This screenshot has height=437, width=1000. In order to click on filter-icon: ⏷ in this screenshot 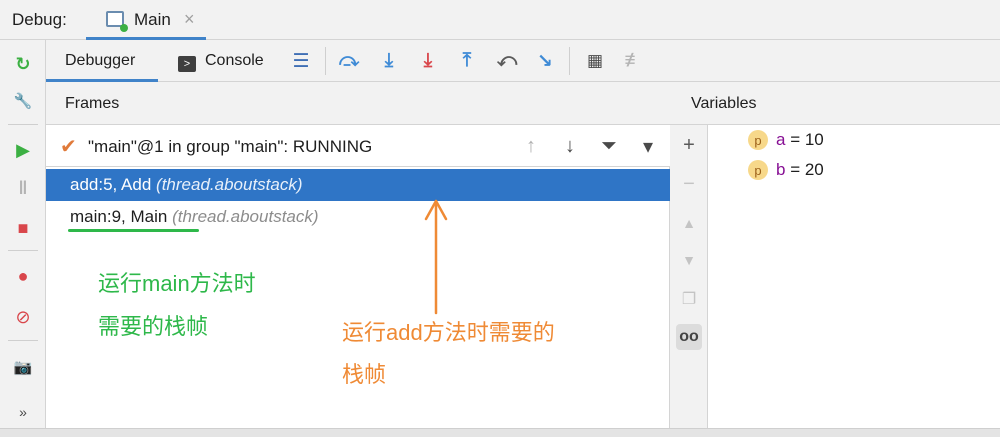, I will do `click(609, 146)`.